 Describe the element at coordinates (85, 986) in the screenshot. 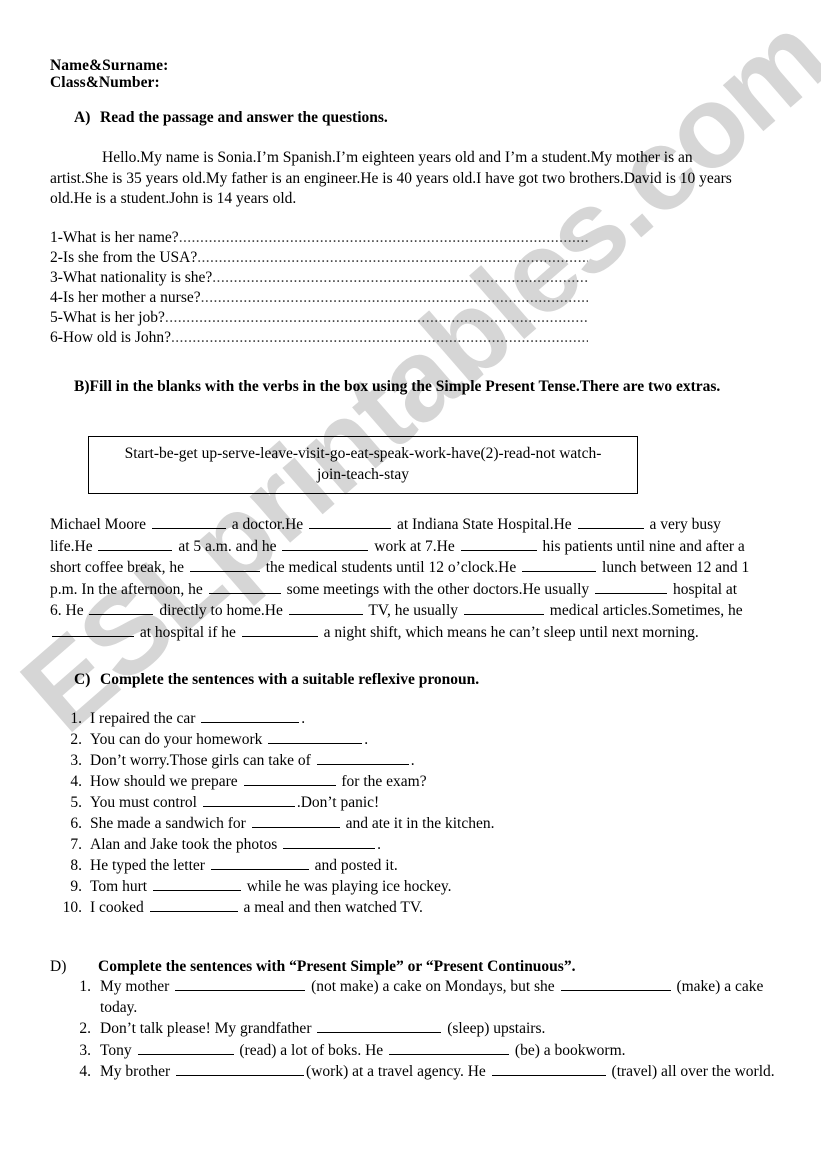

I see `item-number: 1.` at that location.